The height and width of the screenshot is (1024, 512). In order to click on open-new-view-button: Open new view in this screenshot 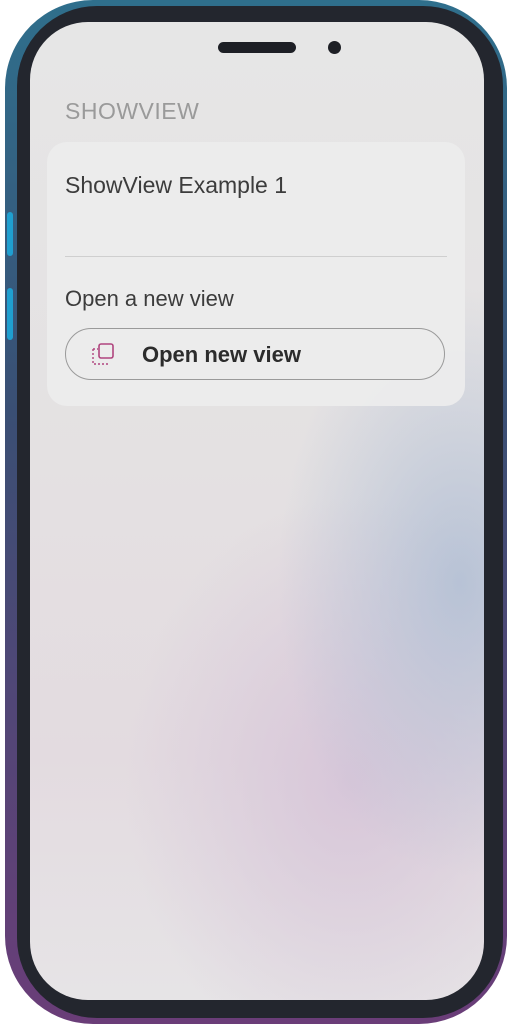, I will do `click(255, 354)`.